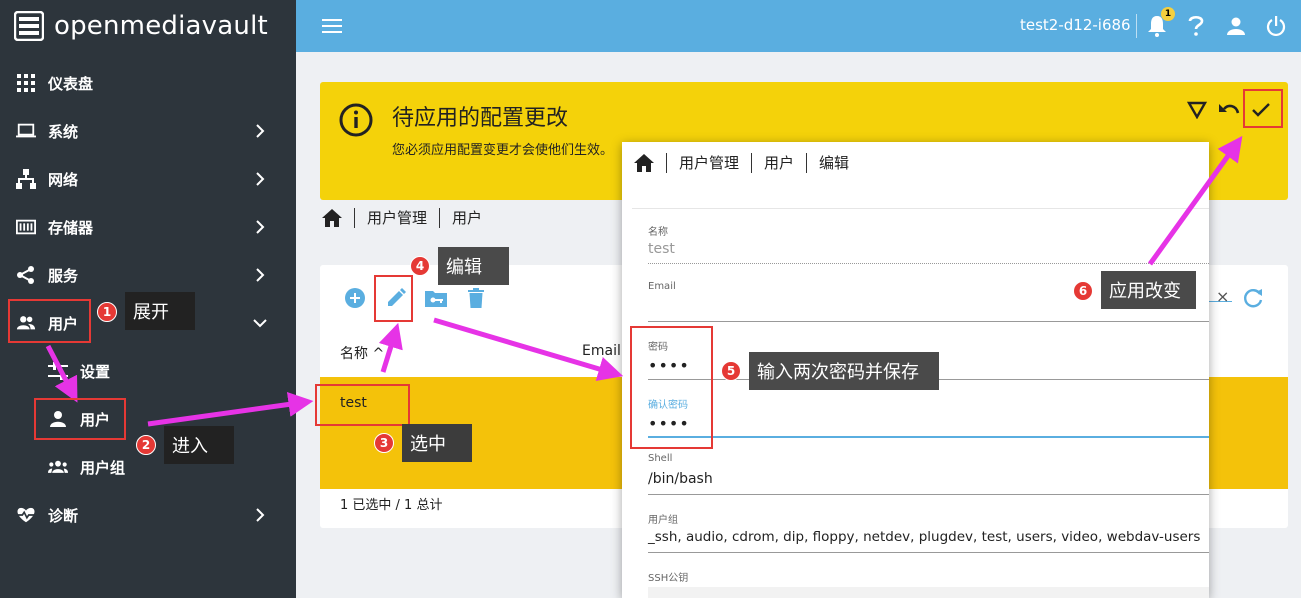 Image resolution: width=1301 pixels, height=598 pixels. I want to click on heartbeat-icon, so click(26, 515).